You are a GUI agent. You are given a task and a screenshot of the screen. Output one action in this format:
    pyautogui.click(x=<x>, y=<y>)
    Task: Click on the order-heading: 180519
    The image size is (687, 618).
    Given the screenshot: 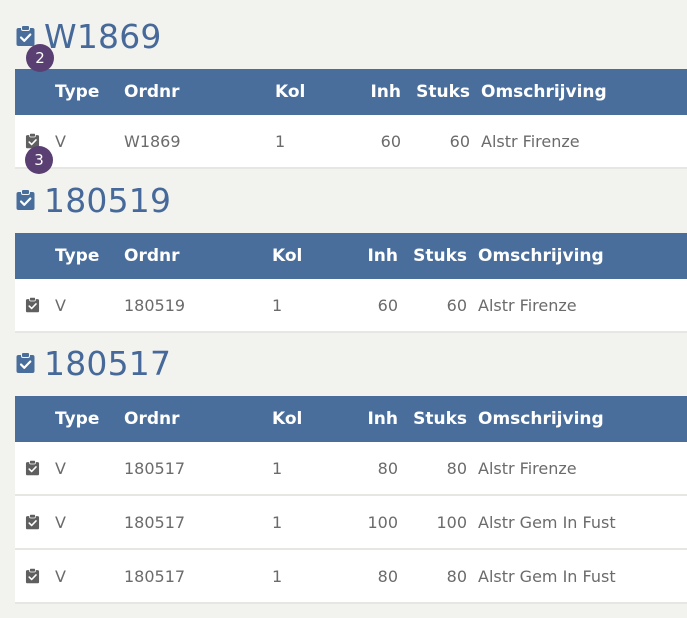 What is the action you would take?
    pyautogui.click(x=93, y=200)
    